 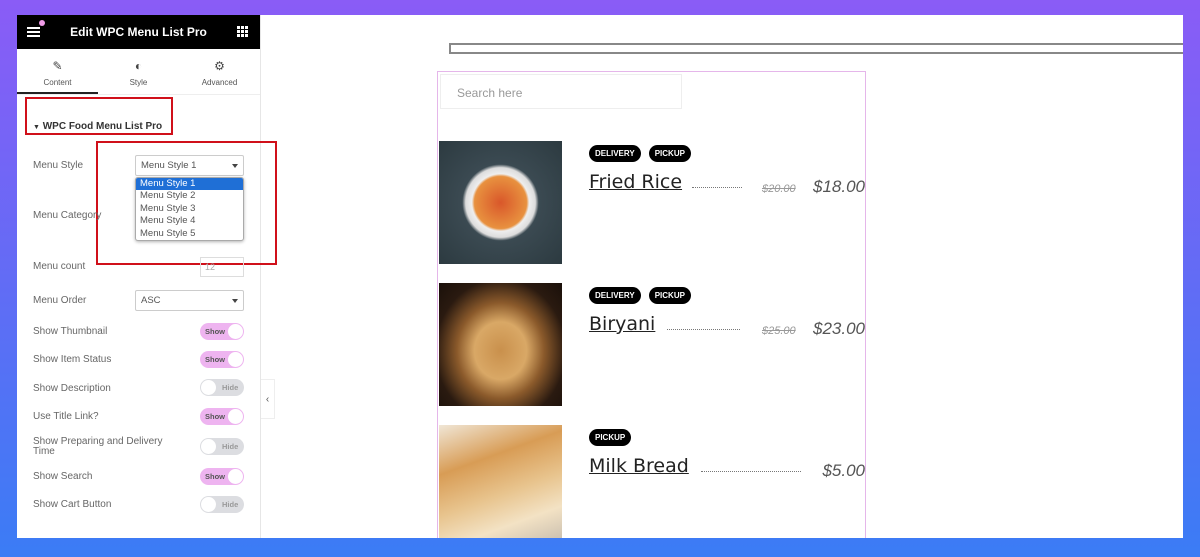 What do you see at coordinates (222, 359) in the screenshot?
I see `show-item-status-toggle: Show` at bounding box center [222, 359].